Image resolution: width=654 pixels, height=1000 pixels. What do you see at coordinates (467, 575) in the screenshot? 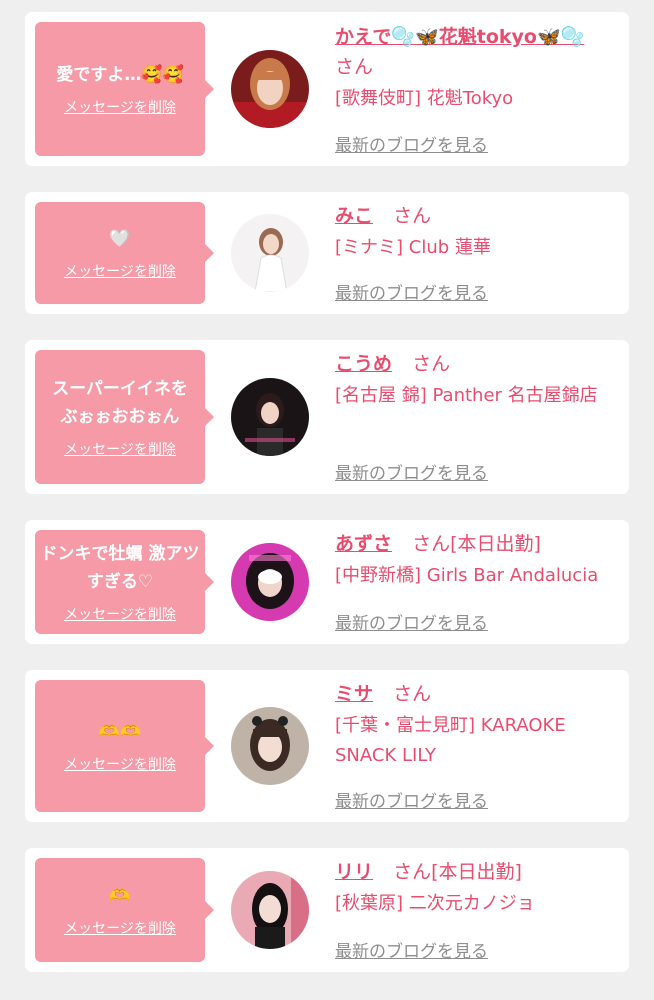
I see `shop-name: [中野新橋] Girls Bar Andalucia` at bounding box center [467, 575].